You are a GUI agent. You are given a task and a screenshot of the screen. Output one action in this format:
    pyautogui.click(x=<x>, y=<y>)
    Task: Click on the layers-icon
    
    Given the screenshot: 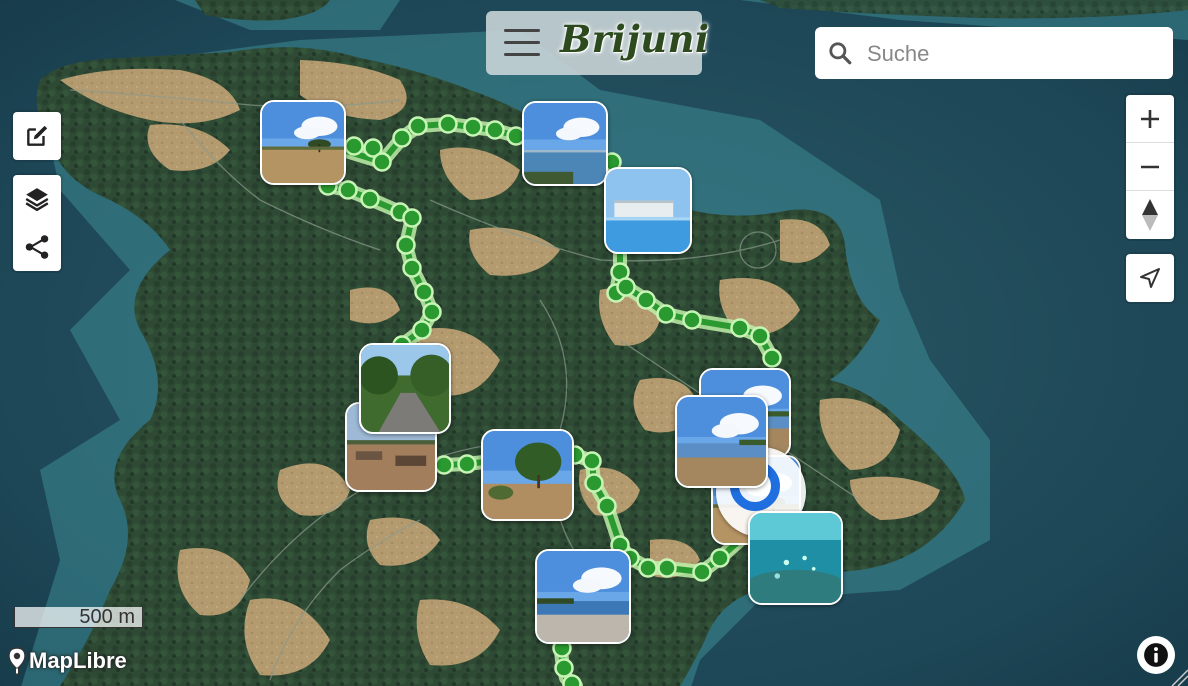 What is the action you would take?
    pyautogui.click(x=37, y=200)
    